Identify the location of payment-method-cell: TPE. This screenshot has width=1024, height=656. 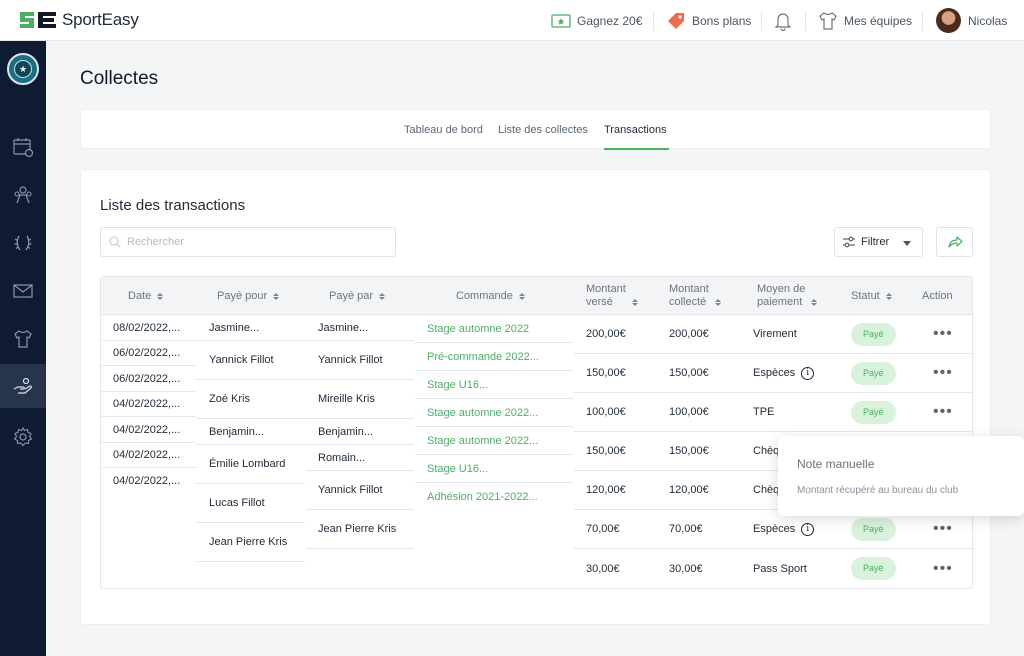
(790, 412).